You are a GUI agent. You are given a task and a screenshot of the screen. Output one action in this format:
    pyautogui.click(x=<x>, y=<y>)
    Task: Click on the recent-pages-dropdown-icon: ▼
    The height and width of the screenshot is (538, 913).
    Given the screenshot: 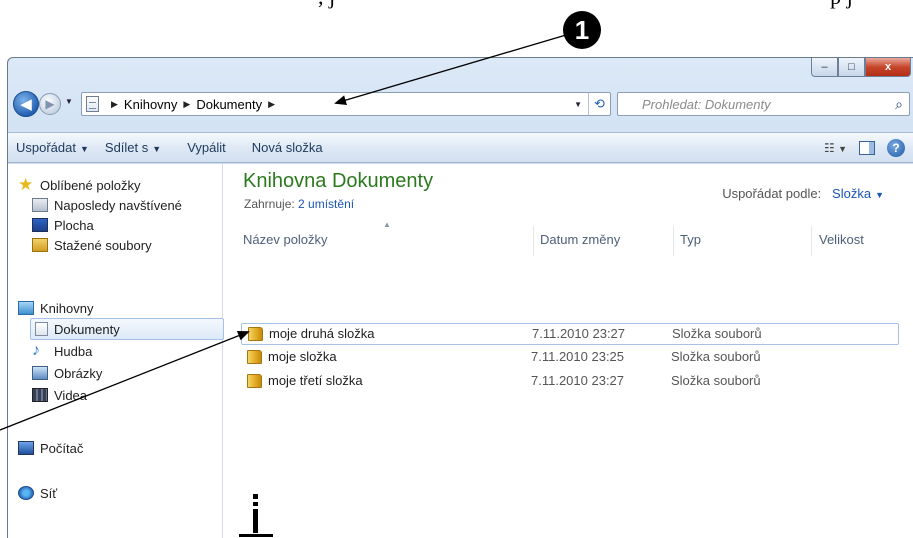 What is the action you would take?
    pyautogui.click(x=69, y=101)
    